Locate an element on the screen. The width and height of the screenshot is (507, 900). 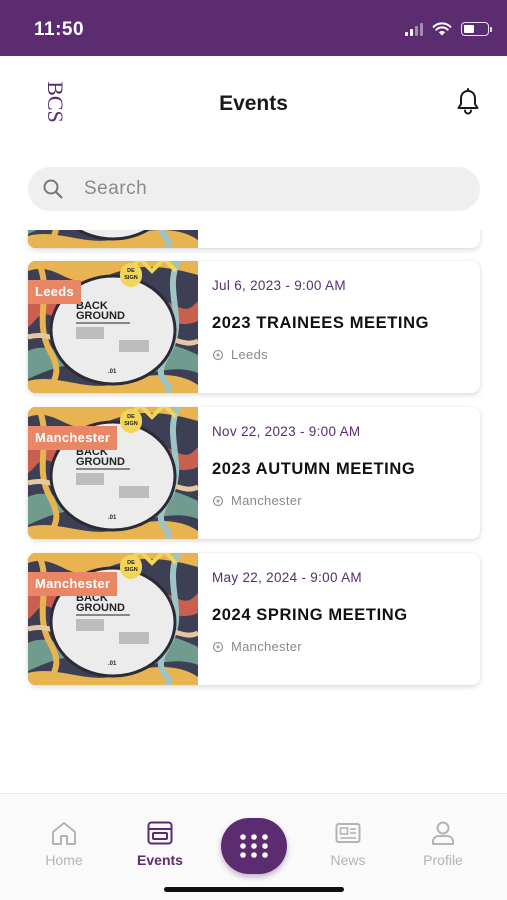
tab-events-label: Events is located at coordinates (160, 860).